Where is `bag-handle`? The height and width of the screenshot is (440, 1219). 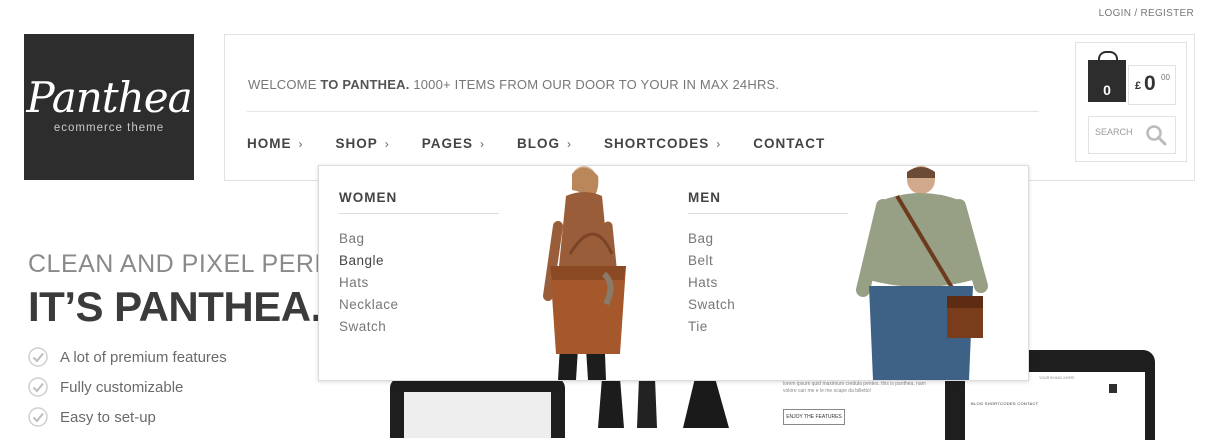
bag-handle is located at coordinates (1108, 58).